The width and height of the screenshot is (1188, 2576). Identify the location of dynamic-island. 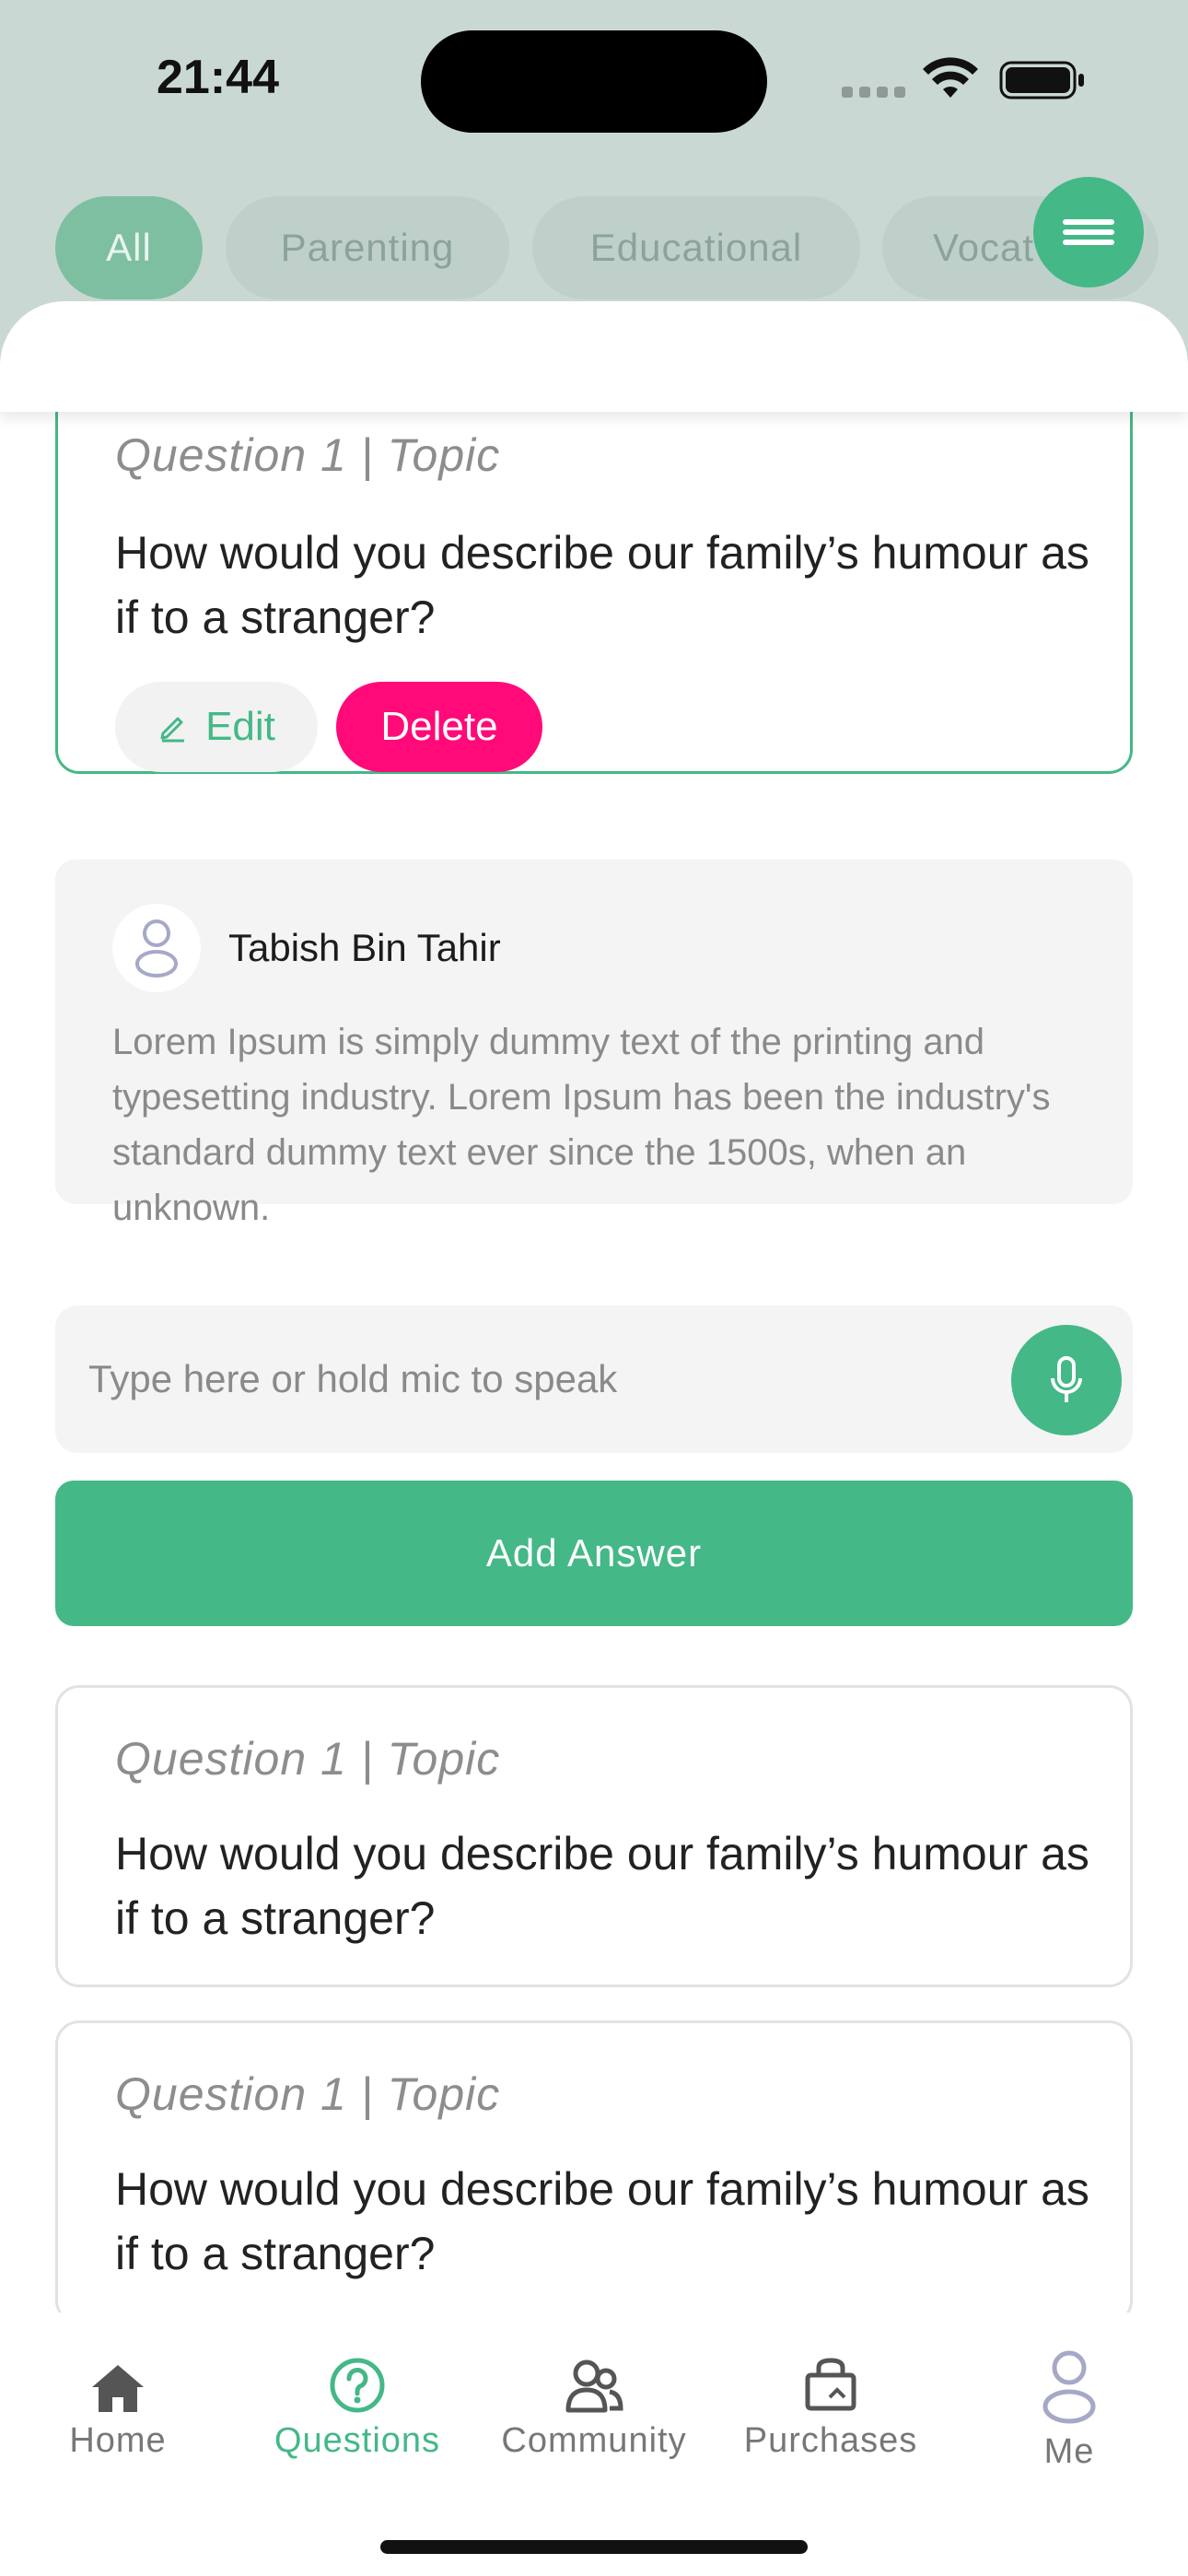
(594, 81).